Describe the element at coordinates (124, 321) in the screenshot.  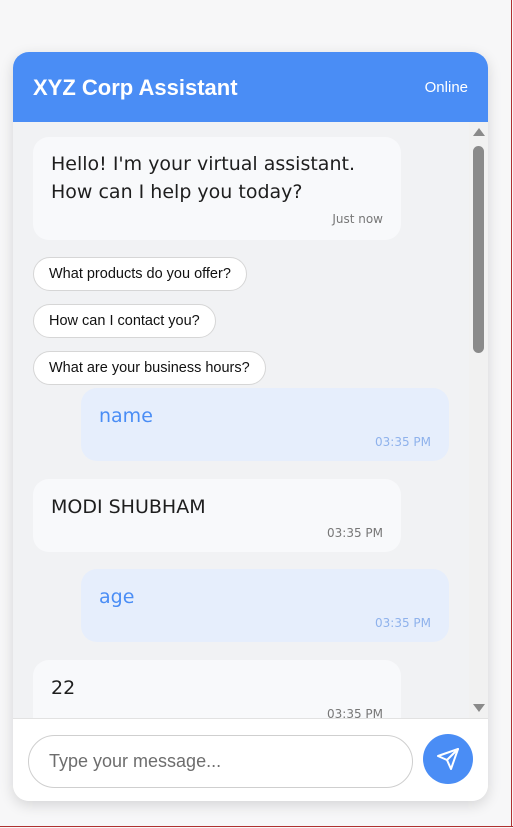
I see `suggestion-chip: How can I contact you?` at that location.